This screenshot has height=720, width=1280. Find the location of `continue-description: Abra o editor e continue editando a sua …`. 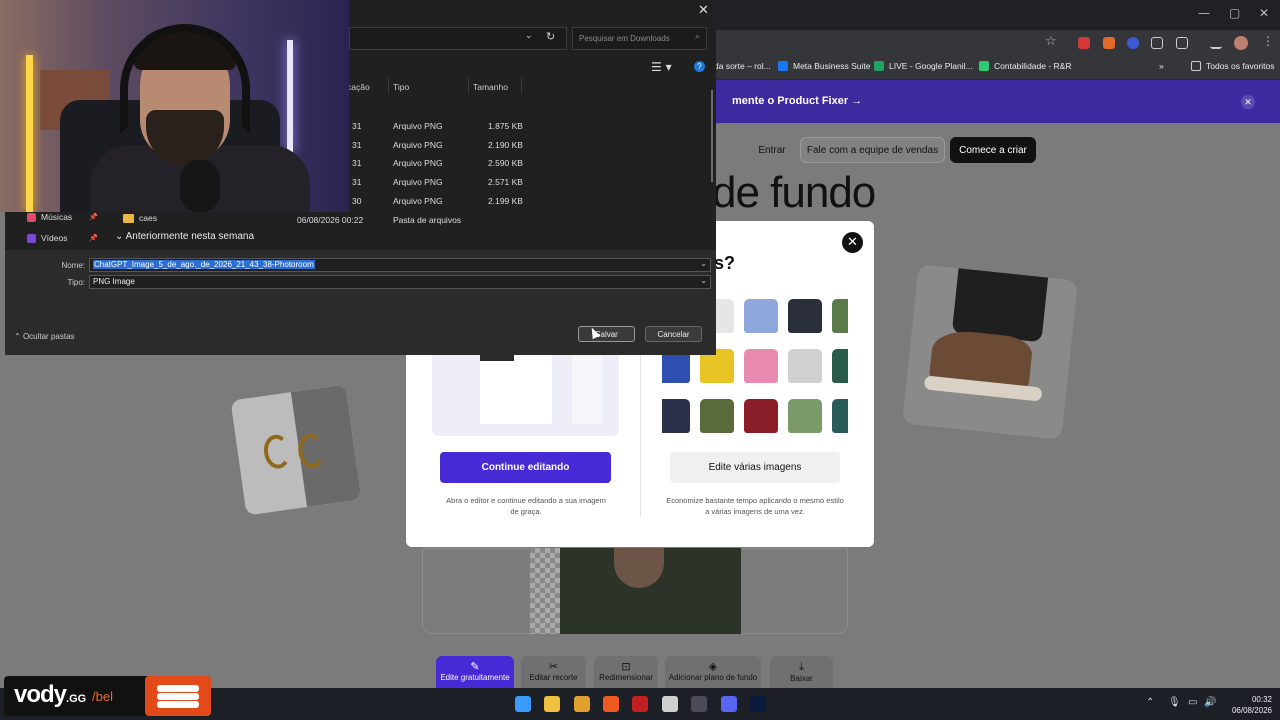

continue-description: Abra o editor e continue editando a sua … is located at coordinates (526, 506).